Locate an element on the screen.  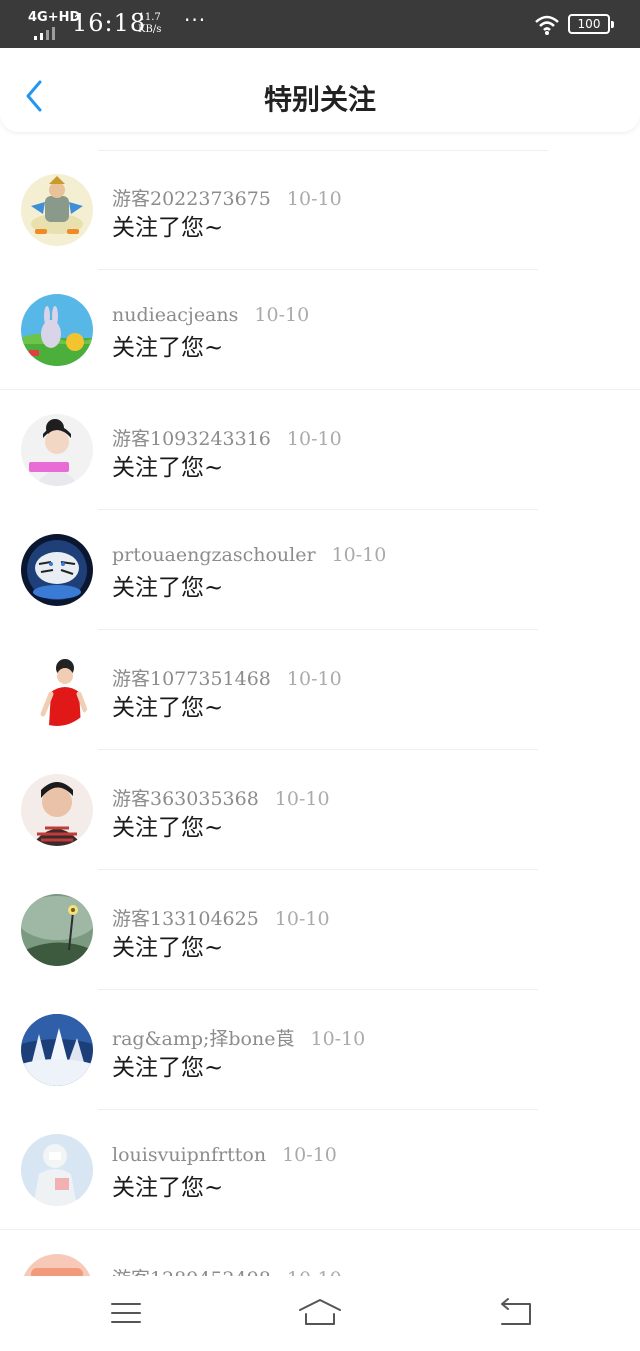
signal-icon: 4G+HD is located at coordinates (54, 25).